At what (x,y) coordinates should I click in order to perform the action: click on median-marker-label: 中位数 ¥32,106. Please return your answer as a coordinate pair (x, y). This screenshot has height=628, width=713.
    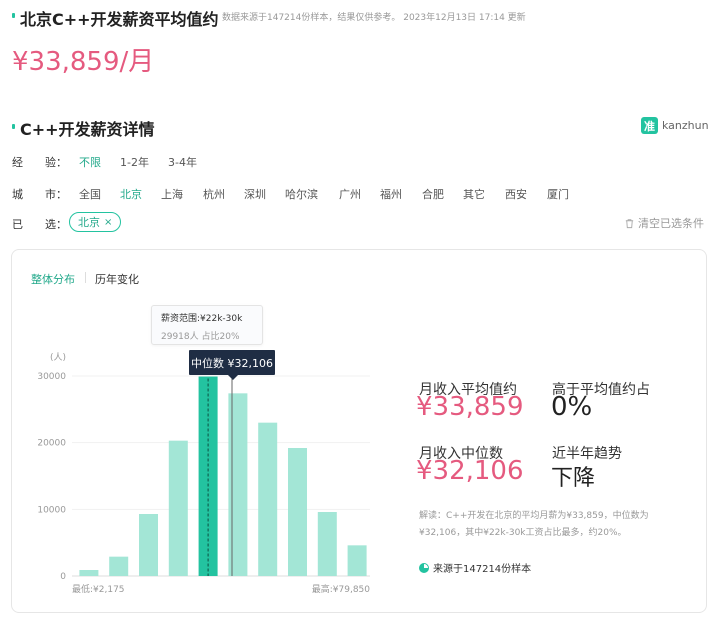
    Looking at the image, I should click on (232, 365).